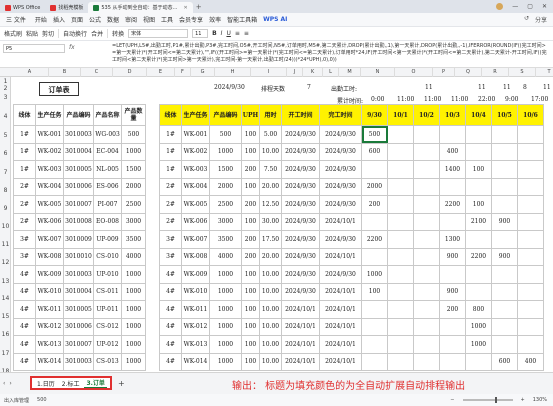 The image size is (553, 406). What do you see at coordinates (340, 115) in the screenshot?
I see `schedule-header-cell: 完工时间` at bounding box center [340, 115].